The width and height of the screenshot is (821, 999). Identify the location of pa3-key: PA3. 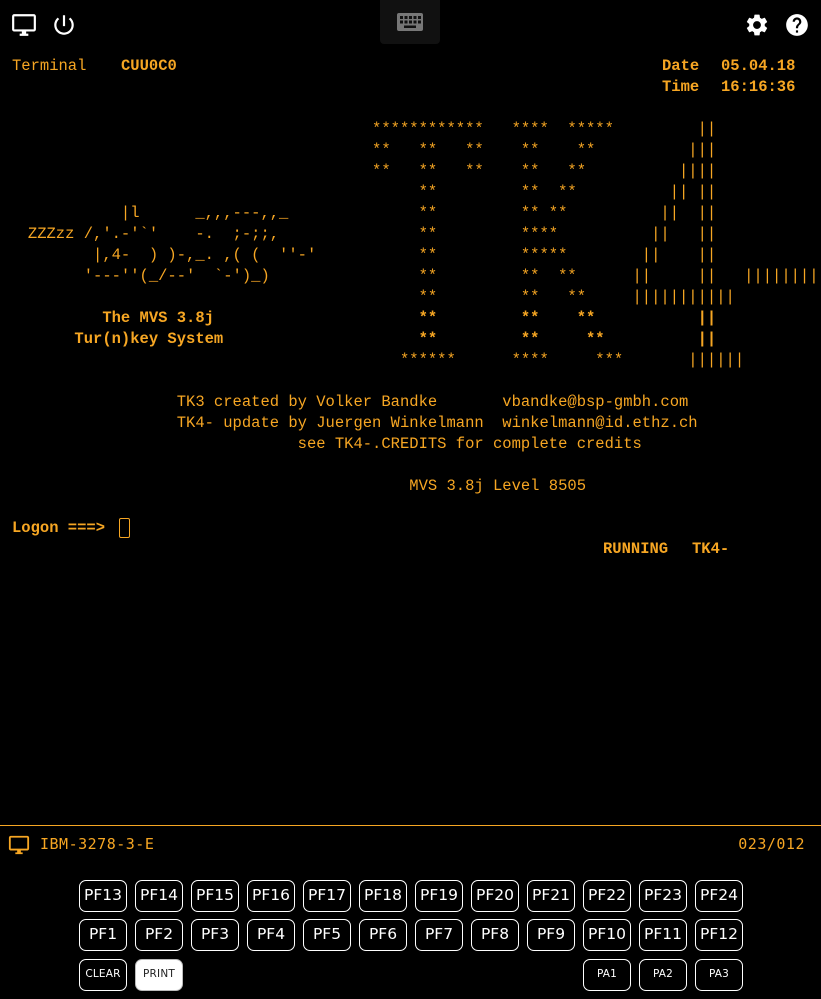
(719, 975).